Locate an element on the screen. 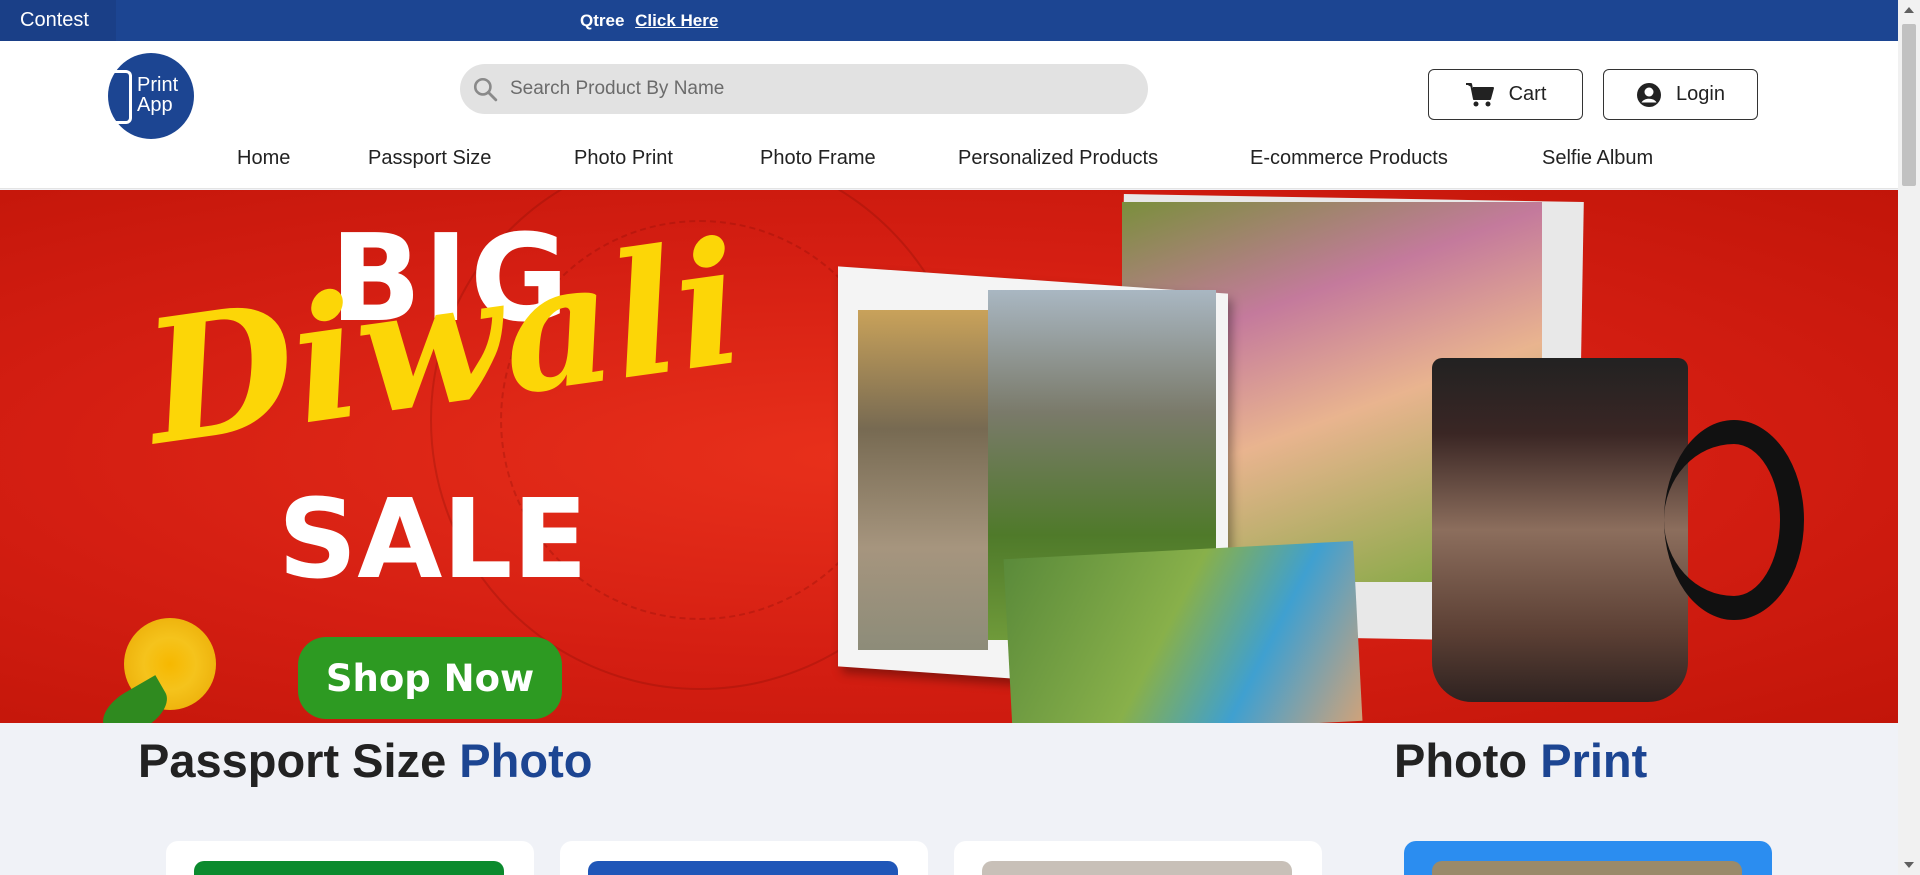  shop-now-button: Shop Now is located at coordinates (430, 678).